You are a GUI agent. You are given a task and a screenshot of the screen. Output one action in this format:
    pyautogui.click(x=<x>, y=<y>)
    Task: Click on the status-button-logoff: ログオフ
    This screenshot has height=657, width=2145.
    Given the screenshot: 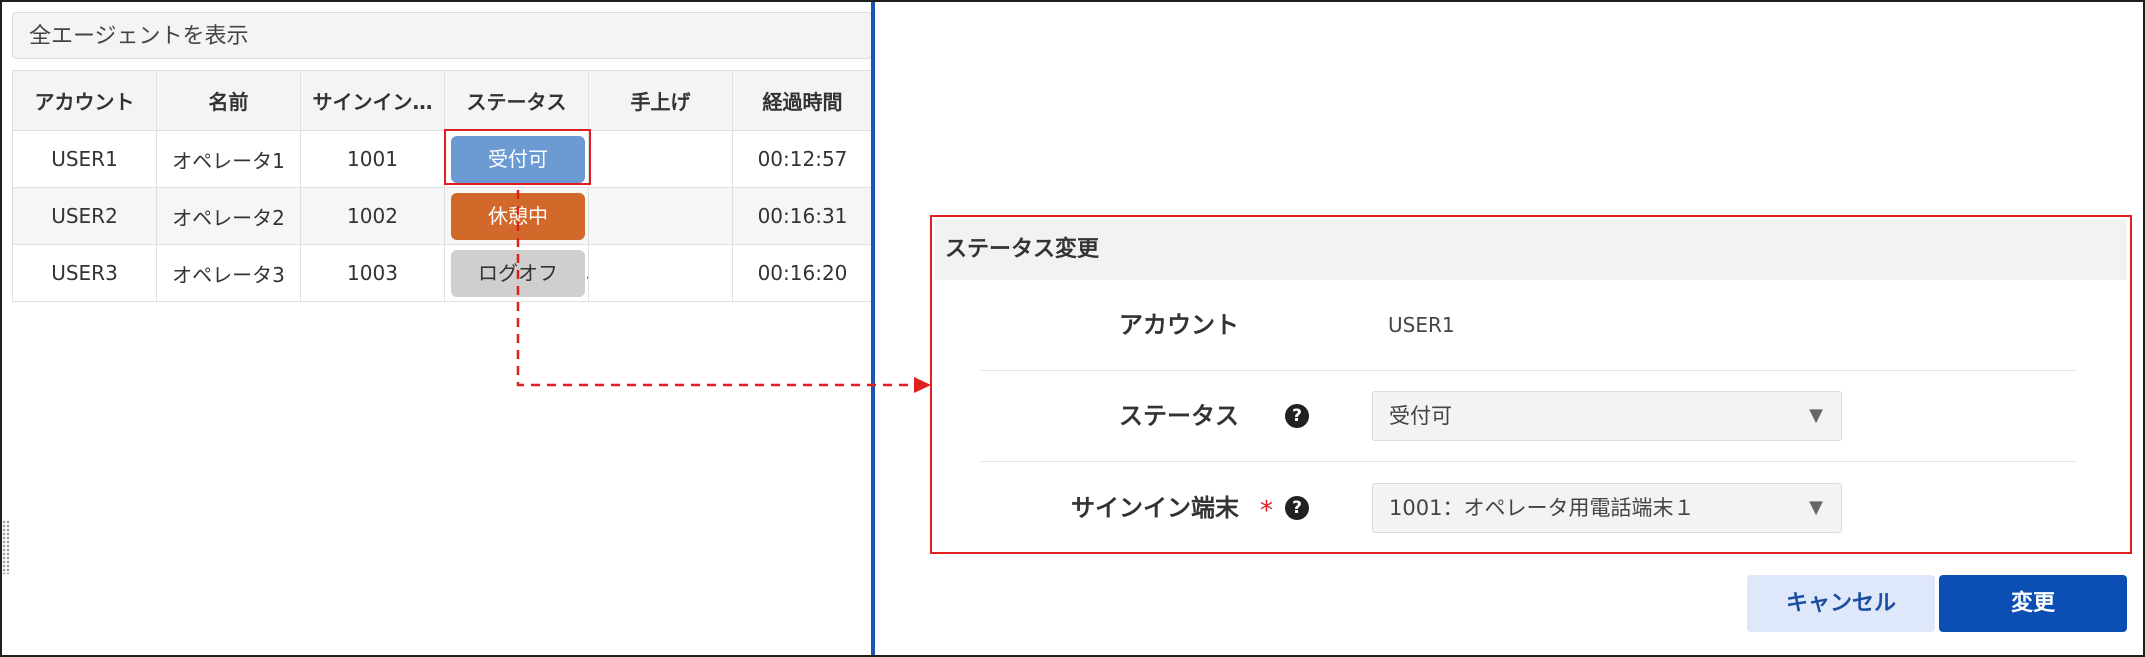 What is the action you would take?
    pyautogui.click(x=518, y=273)
    